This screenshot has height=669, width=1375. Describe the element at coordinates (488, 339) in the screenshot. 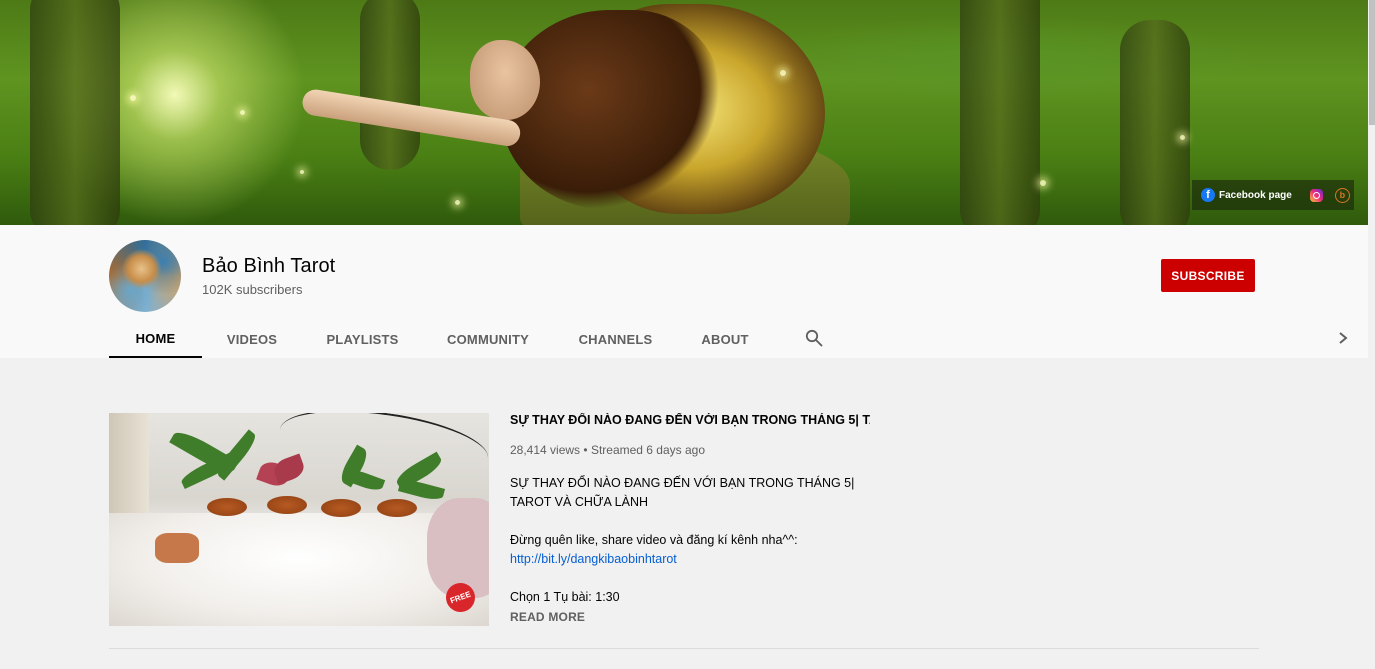

I see `tab-community: COMMUNITY` at that location.